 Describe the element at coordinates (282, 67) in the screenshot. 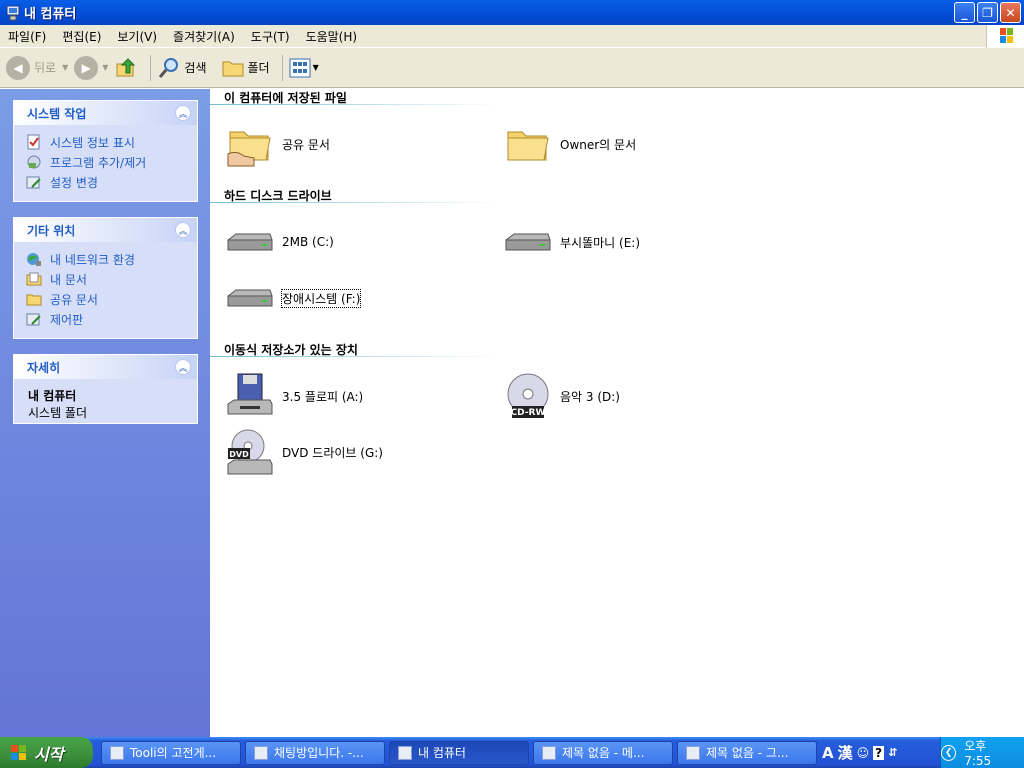

I see `toolbar-separator` at that location.